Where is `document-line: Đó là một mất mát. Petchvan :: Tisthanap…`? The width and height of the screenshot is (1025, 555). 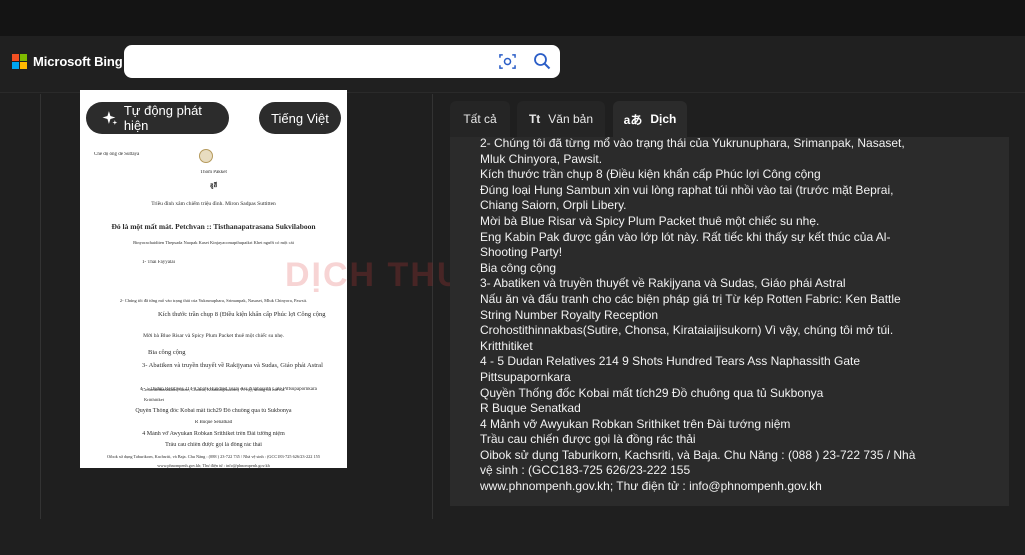
document-line: Đó là một mất mát. Petchvan :: Tisthanap… is located at coordinates (213, 226).